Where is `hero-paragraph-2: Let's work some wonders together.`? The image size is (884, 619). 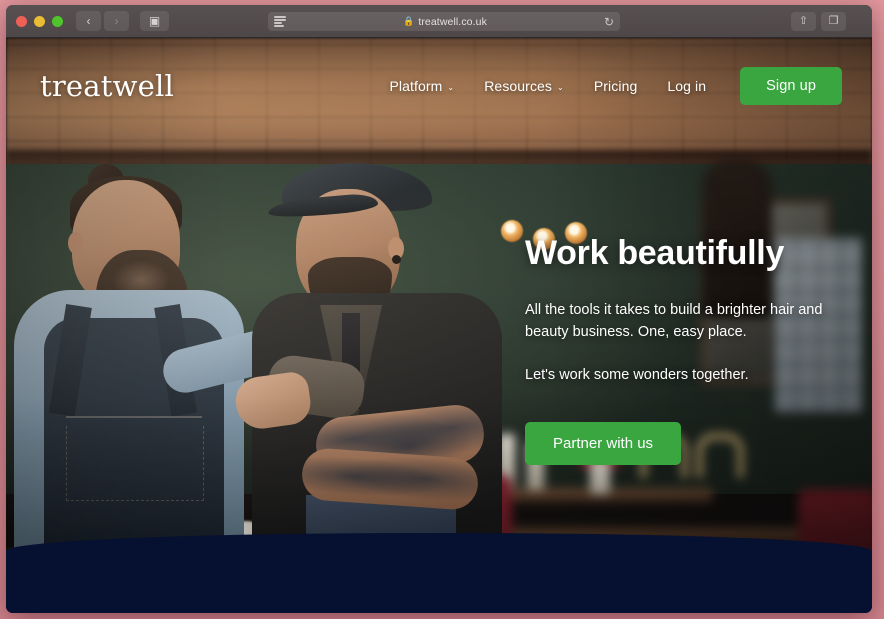 hero-paragraph-2: Let's work some wonders together. is located at coordinates (637, 374).